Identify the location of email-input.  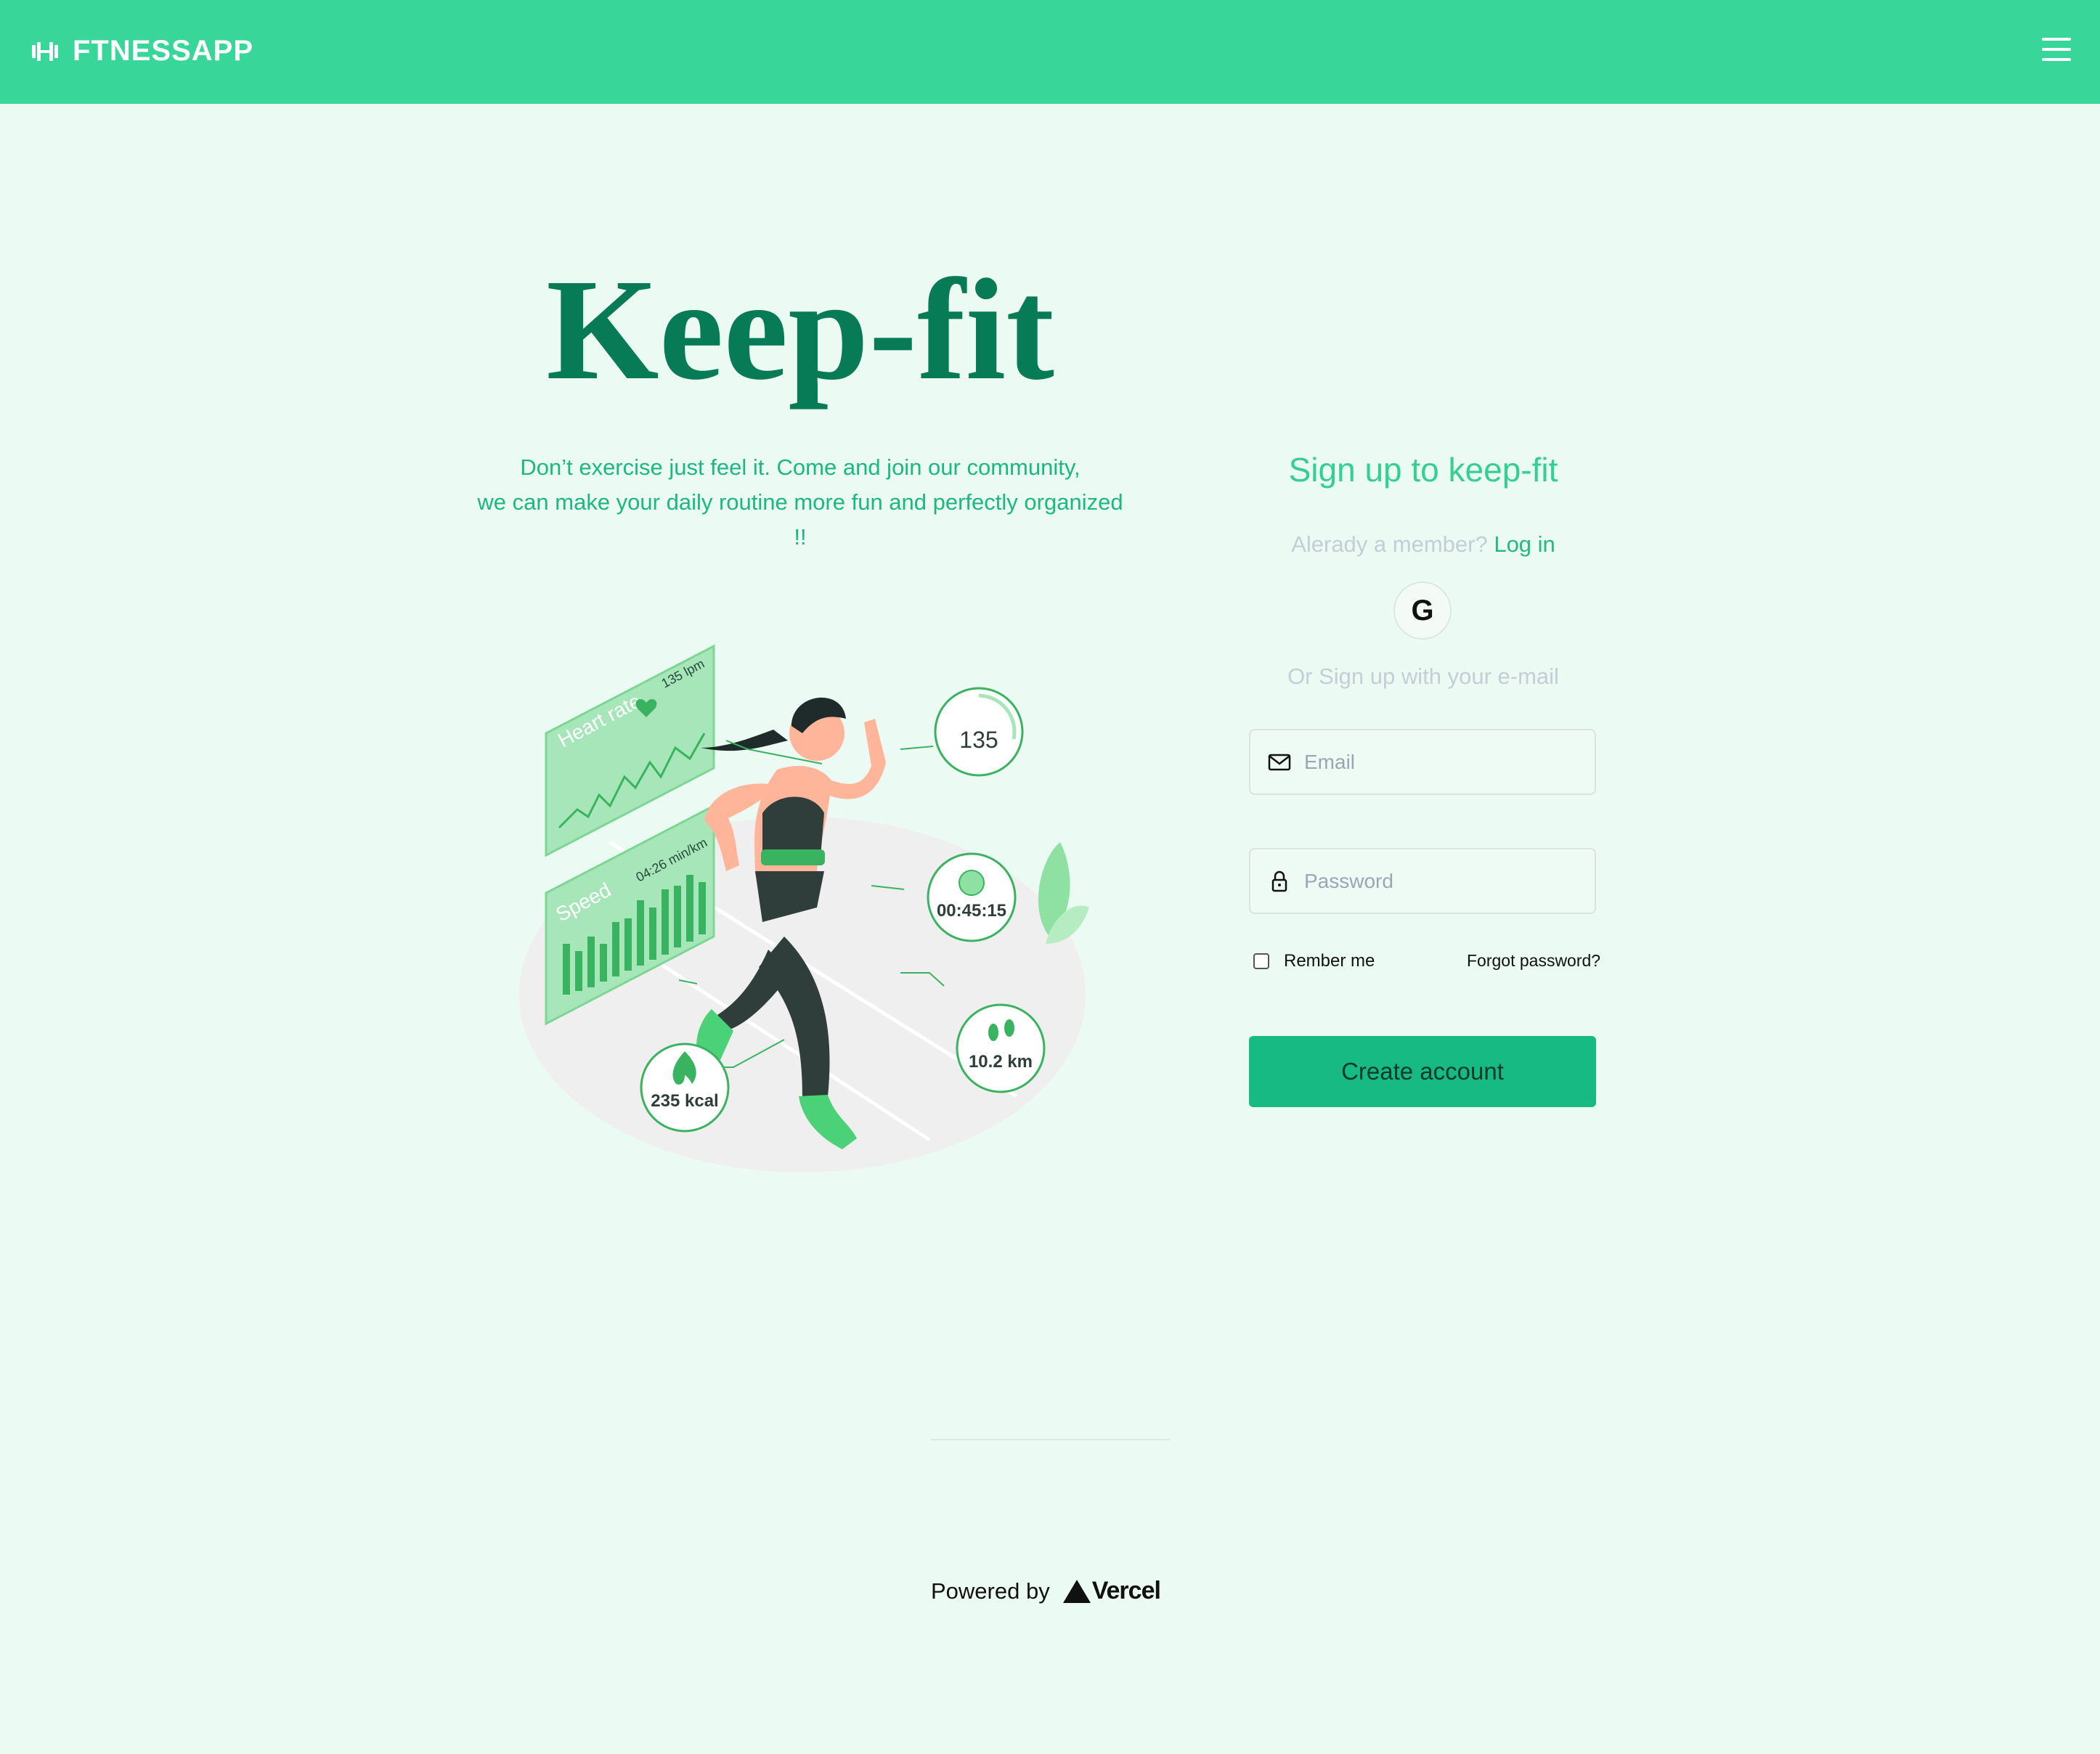
(1442, 762).